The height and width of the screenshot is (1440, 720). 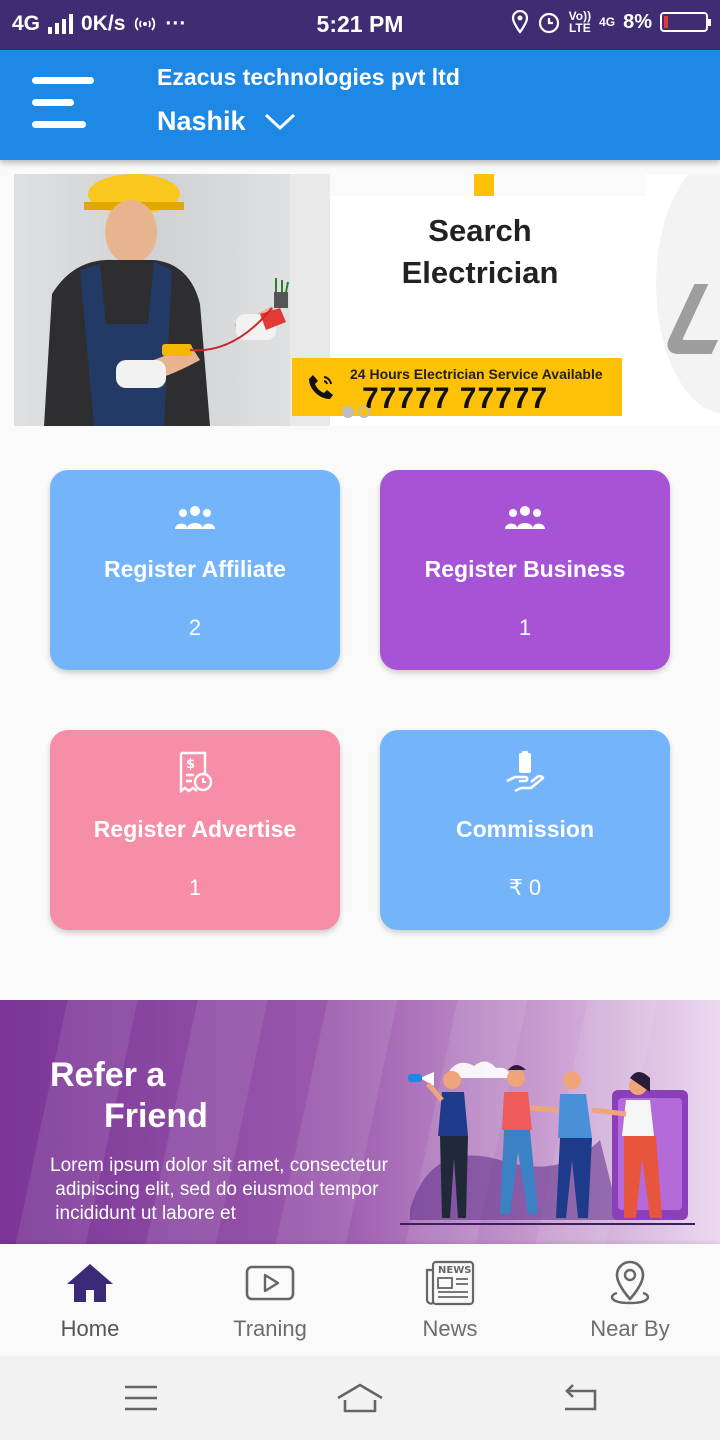 What do you see at coordinates (360, 105) in the screenshot?
I see `app-bar: Ezacus technologies pvt ltd Nashik` at bounding box center [360, 105].